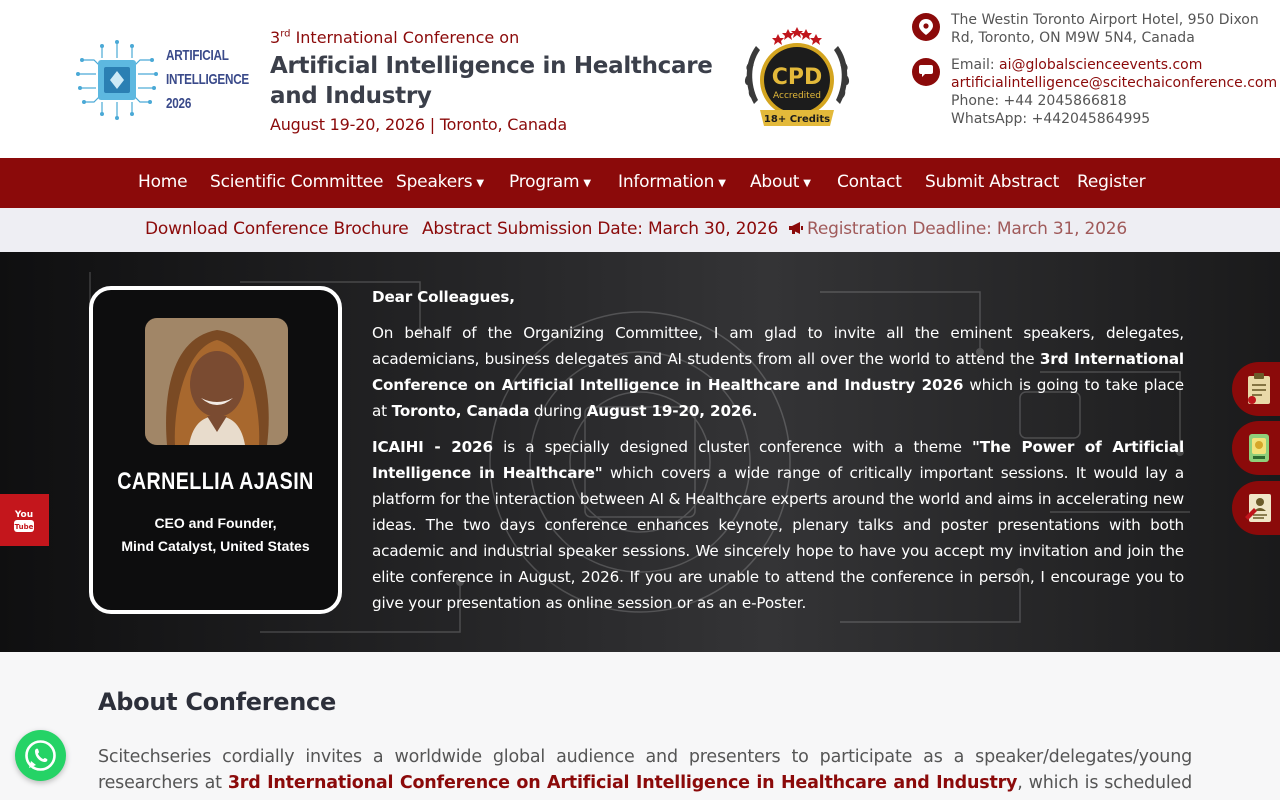 This screenshot has height=800, width=1280. I want to click on whatsapp-chat-button, so click(40, 755).